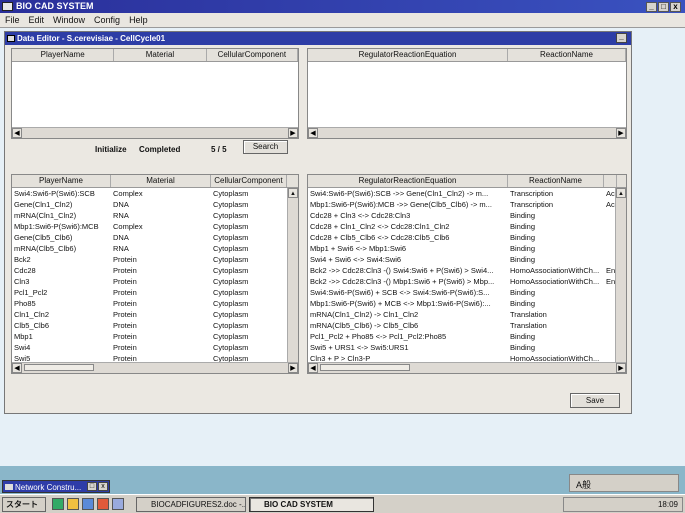  I want to click on table-cell: RNA, so click(121, 215).